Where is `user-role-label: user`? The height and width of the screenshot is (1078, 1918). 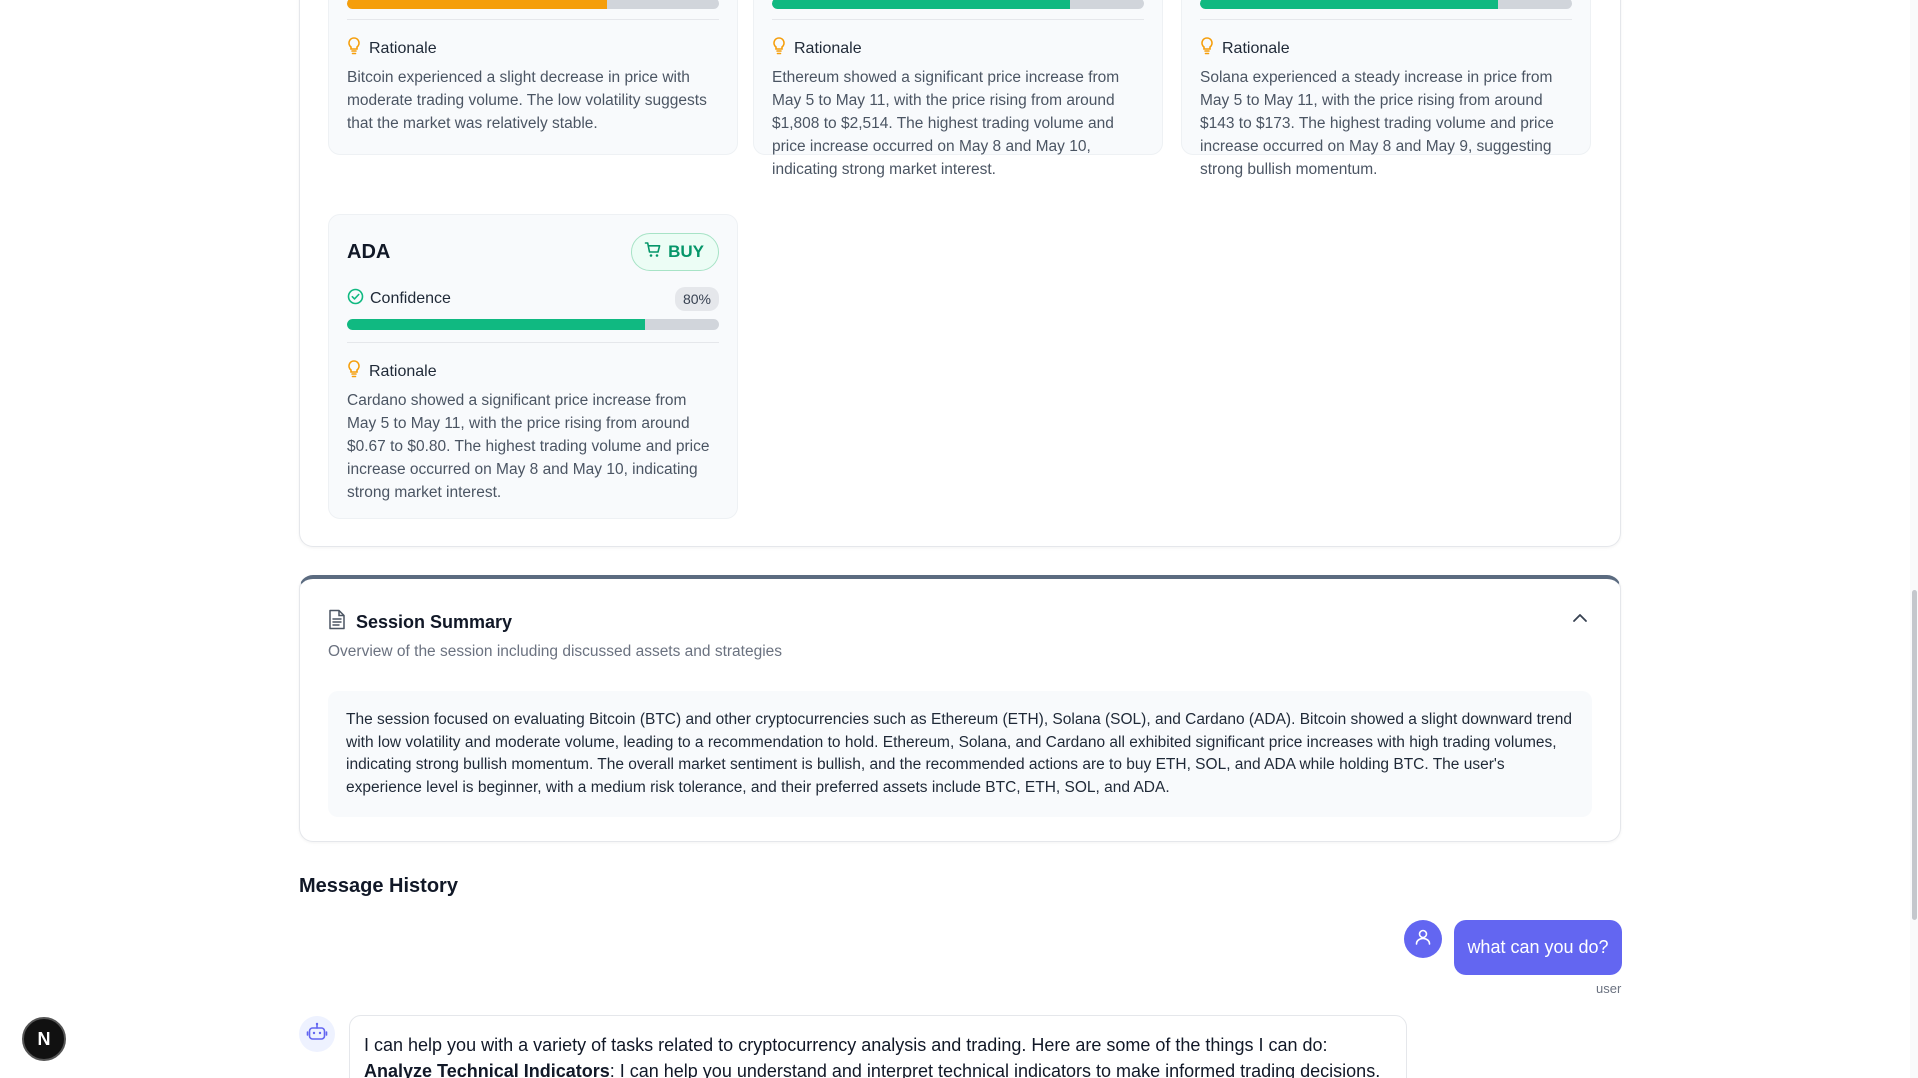 user-role-label: user is located at coordinates (1609, 988).